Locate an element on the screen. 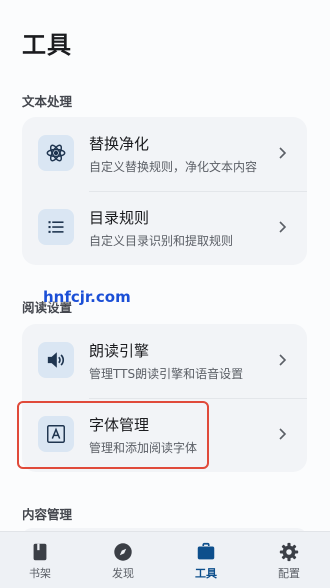 This screenshot has width=330, height=588. nav-tools: 工具 is located at coordinates (206, 560).